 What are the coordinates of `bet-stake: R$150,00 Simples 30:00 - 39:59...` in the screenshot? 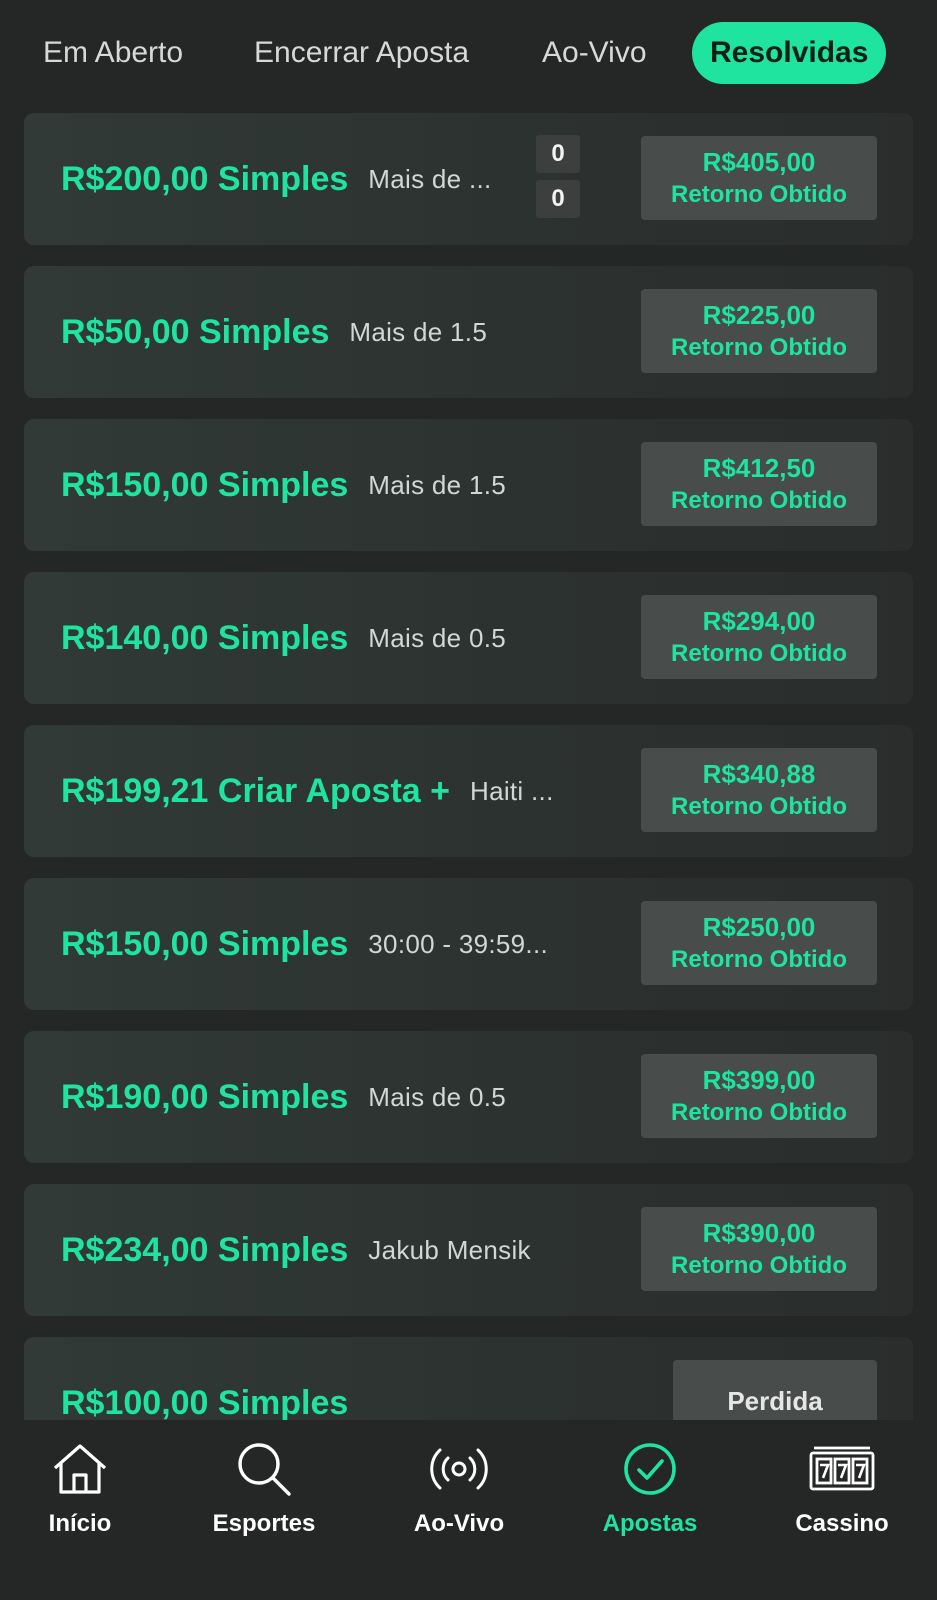 It's located at (304, 944).